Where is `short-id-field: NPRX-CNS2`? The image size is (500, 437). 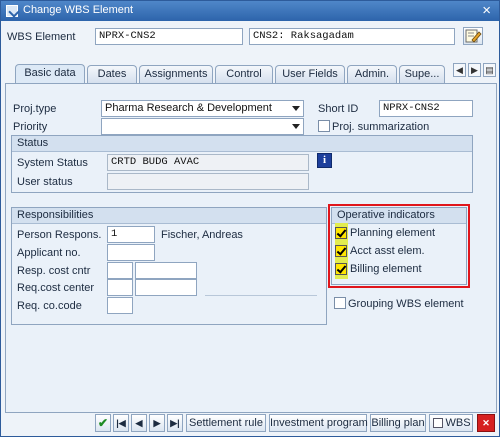 short-id-field: NPRX-CNS2 is located at coordinates (426, 108).